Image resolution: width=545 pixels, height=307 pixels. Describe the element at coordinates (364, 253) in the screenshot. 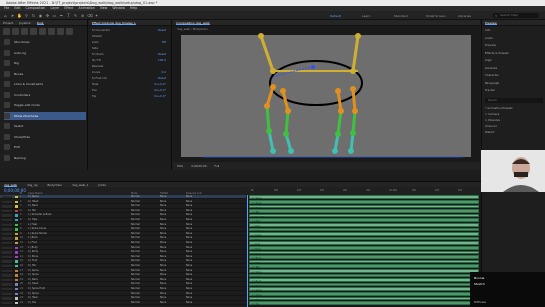

I see `layer-bar: C | Body` at that location.